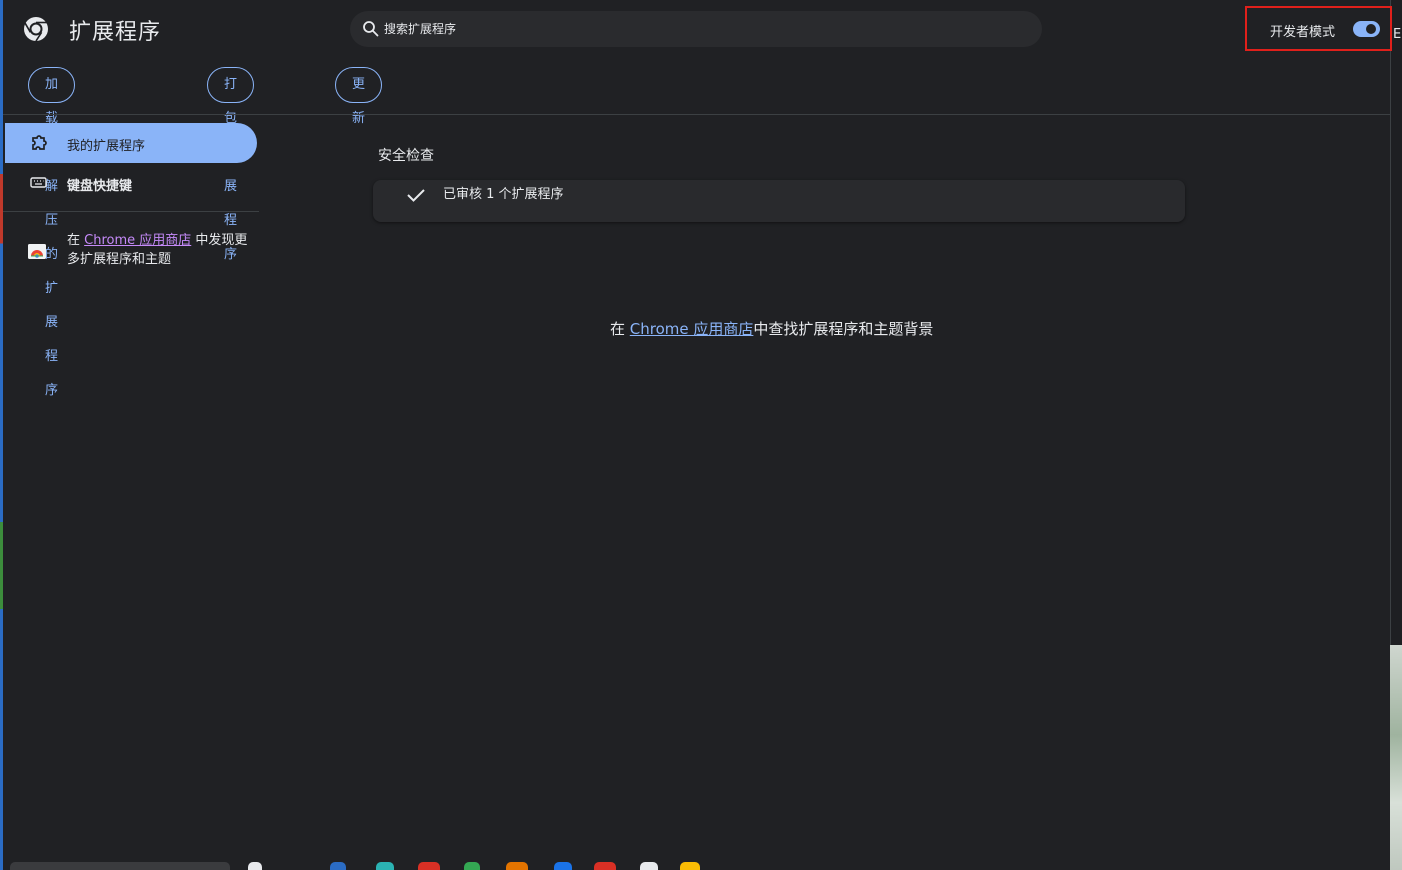 The height and width of the screenshot is (870, 1402). What do you see at coordinates (1396, 757) in the screenshot?
I see `desktop-wallpaper-strip` at bounding box center [1396, 757].